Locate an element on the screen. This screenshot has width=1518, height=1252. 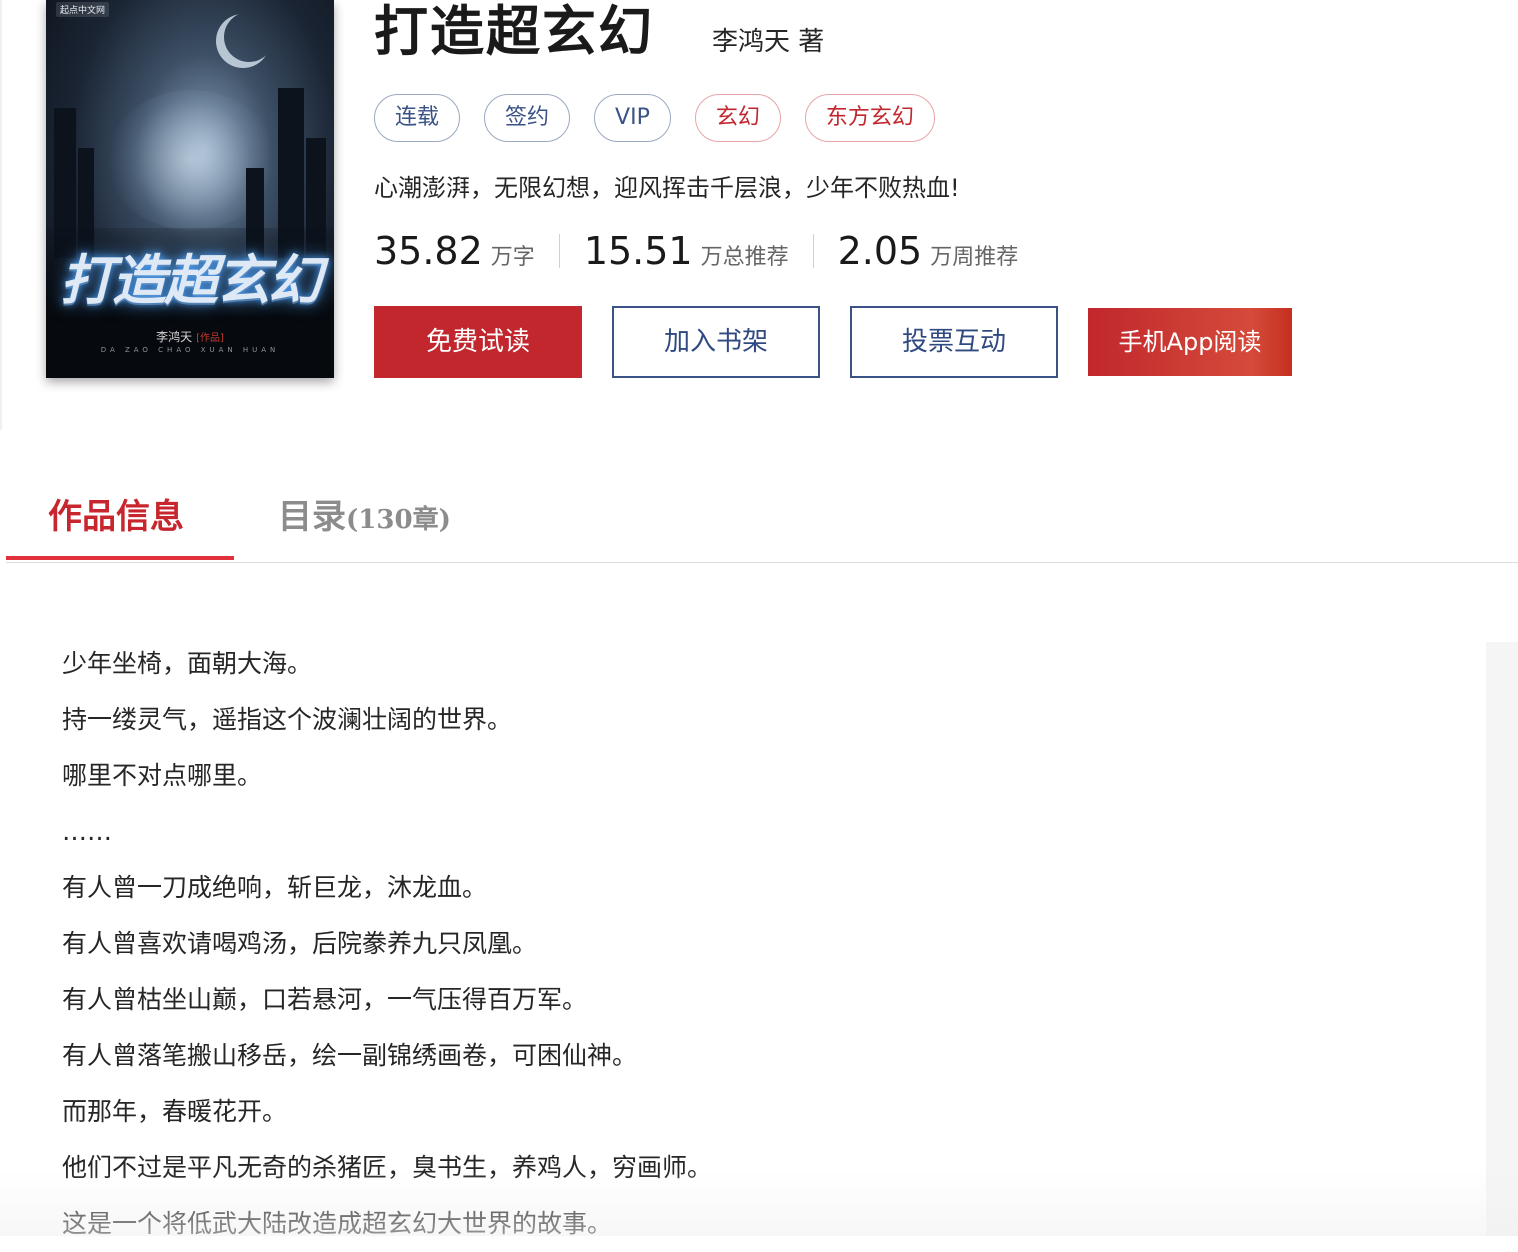
tab-catalog-label: 目录 is located at coordinates (312, 517).